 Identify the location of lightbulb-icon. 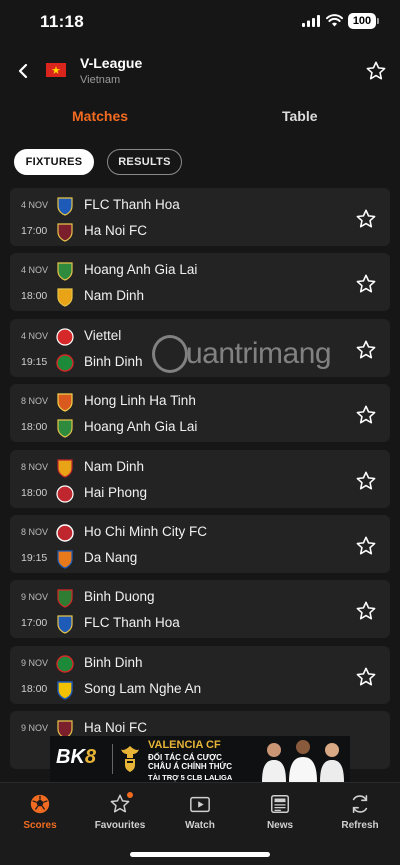
(170, 354).